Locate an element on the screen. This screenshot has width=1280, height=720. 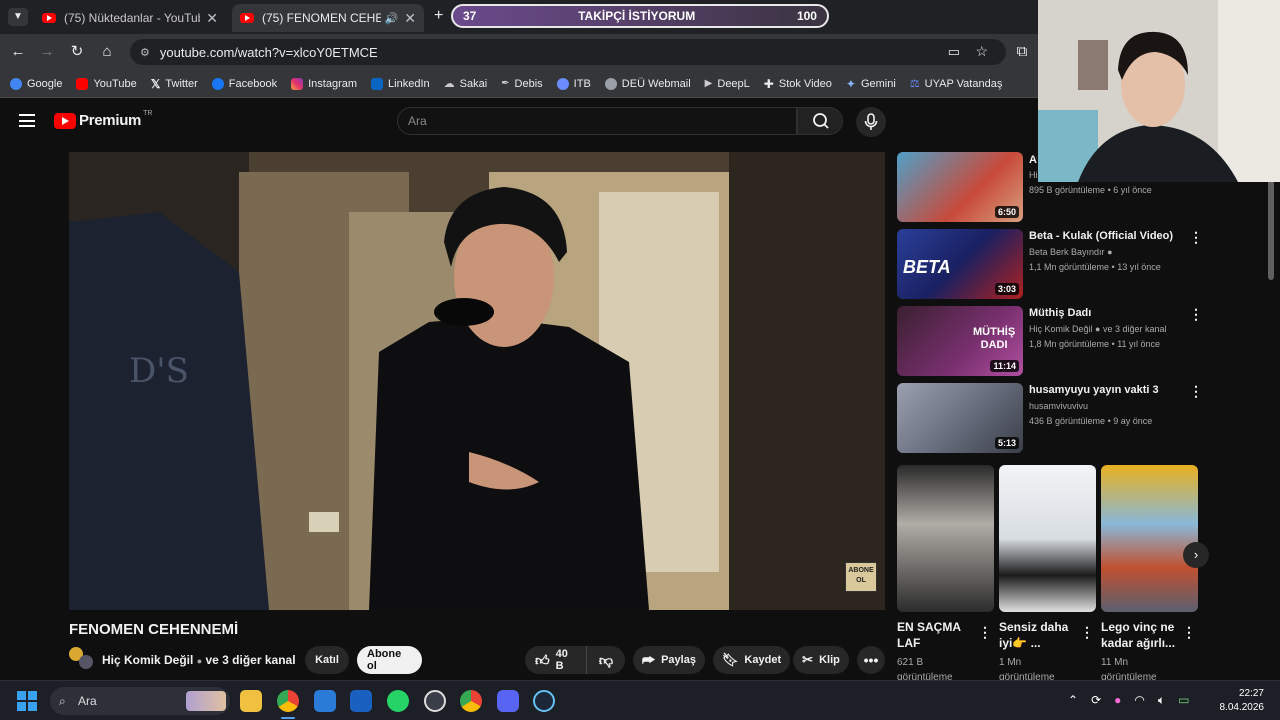
bookmark-uyap: ⚖ UYAP Vatandaş is located at coordinates (956, 84).